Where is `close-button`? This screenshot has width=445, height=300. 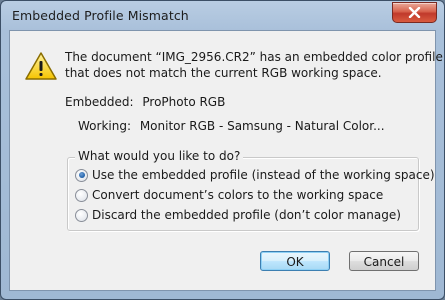 close-button is located at coordinates (414, 12).